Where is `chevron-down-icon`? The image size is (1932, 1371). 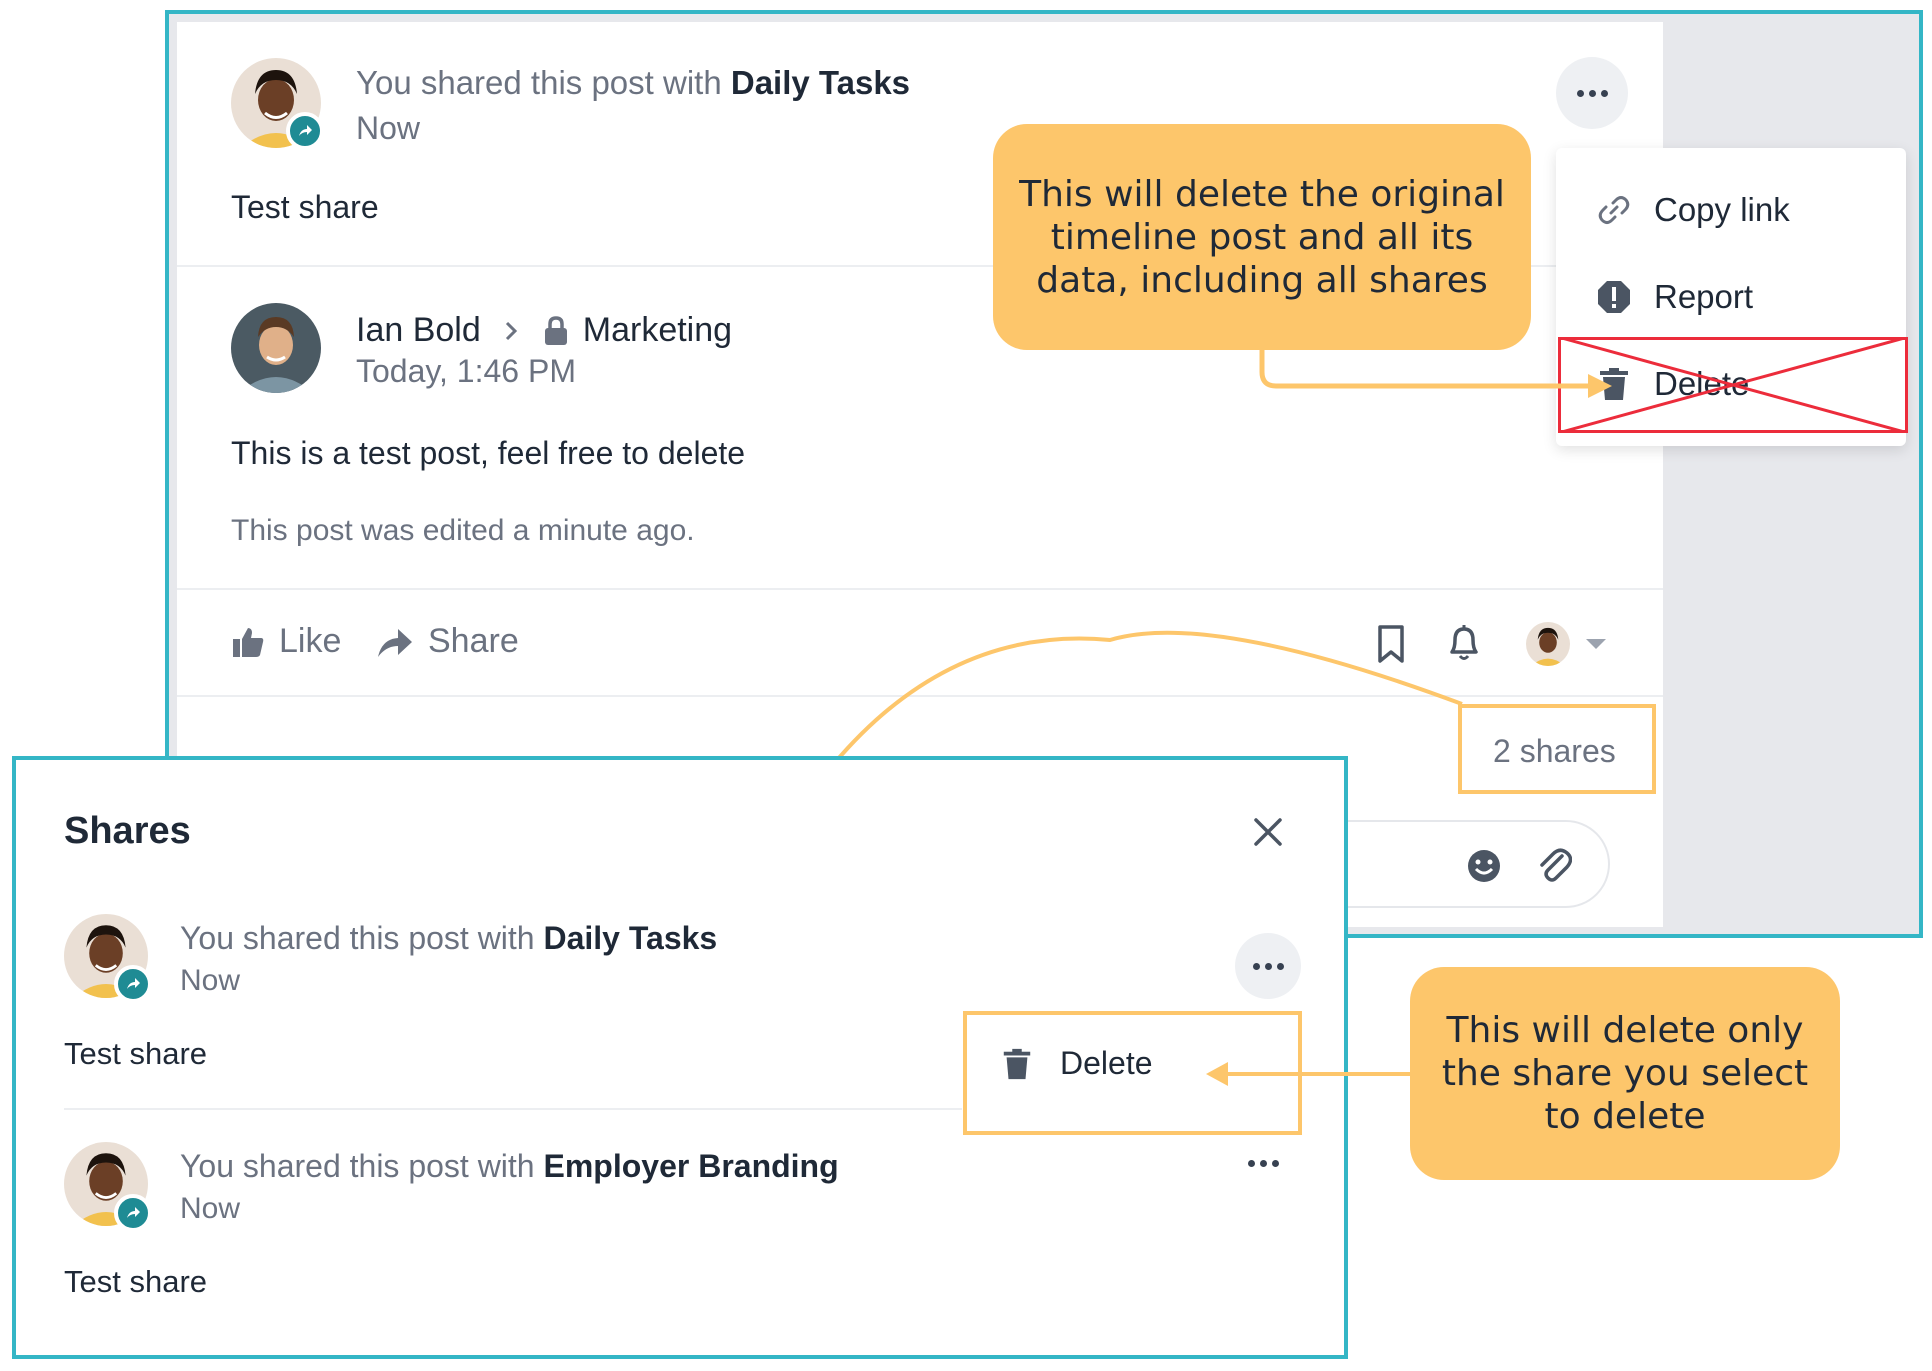 chevron-down-icon is located at coordinates (1596, 644).